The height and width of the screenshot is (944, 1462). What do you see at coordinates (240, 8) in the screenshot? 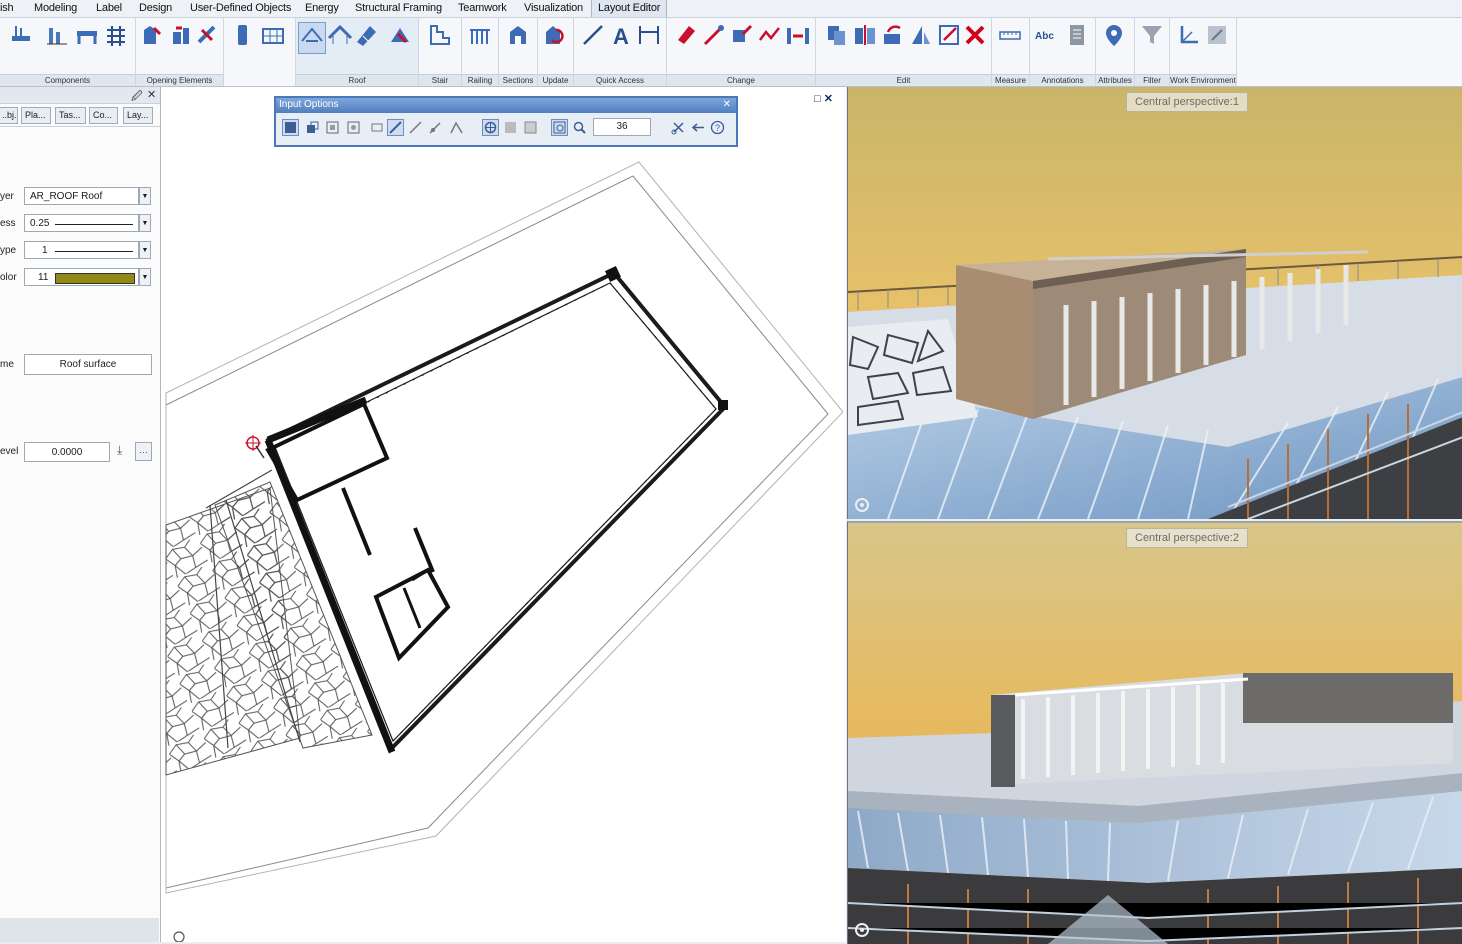
I see `tab-user-defined-objects: User-Defined Objects` at bounding box center [240, 8].